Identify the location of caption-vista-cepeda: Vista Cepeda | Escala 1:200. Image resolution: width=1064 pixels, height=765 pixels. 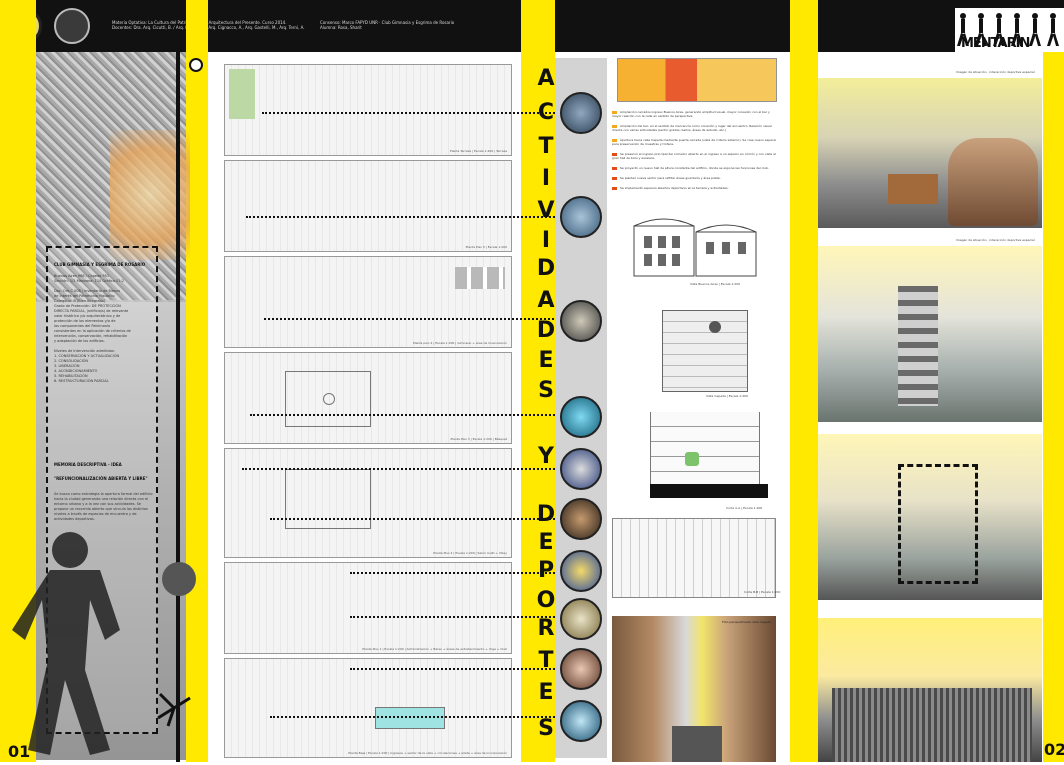
(727, 396).